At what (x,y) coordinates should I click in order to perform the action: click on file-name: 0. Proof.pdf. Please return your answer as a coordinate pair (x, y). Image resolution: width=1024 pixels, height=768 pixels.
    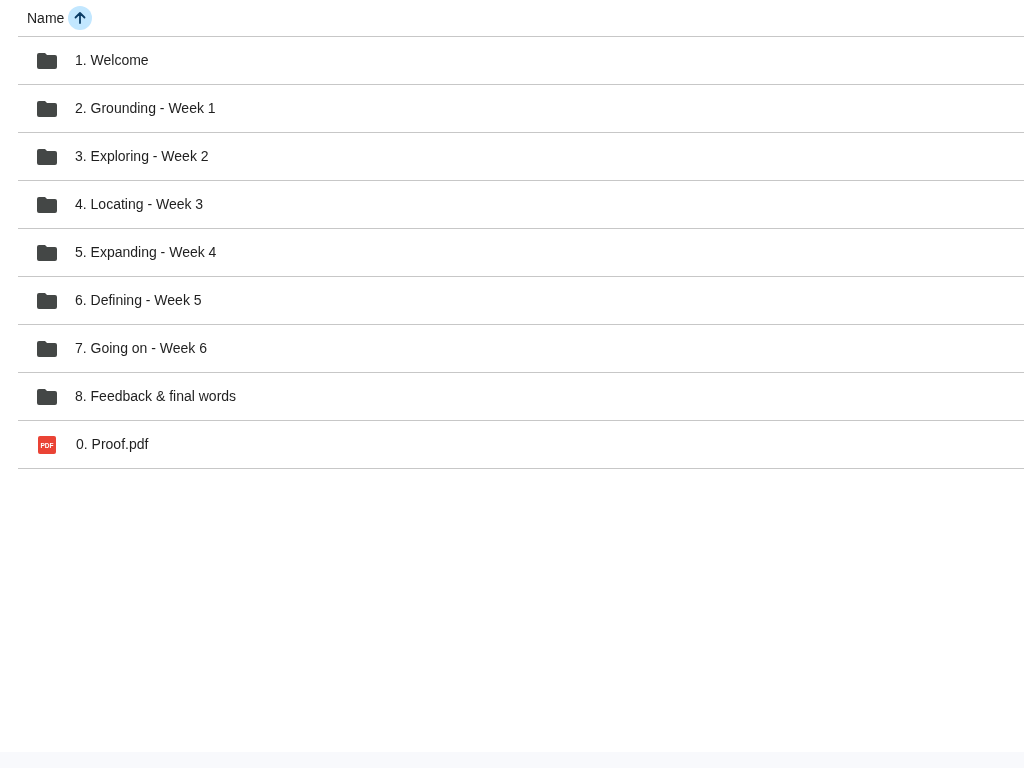
    Looking at the image, I should click on (112, 444).